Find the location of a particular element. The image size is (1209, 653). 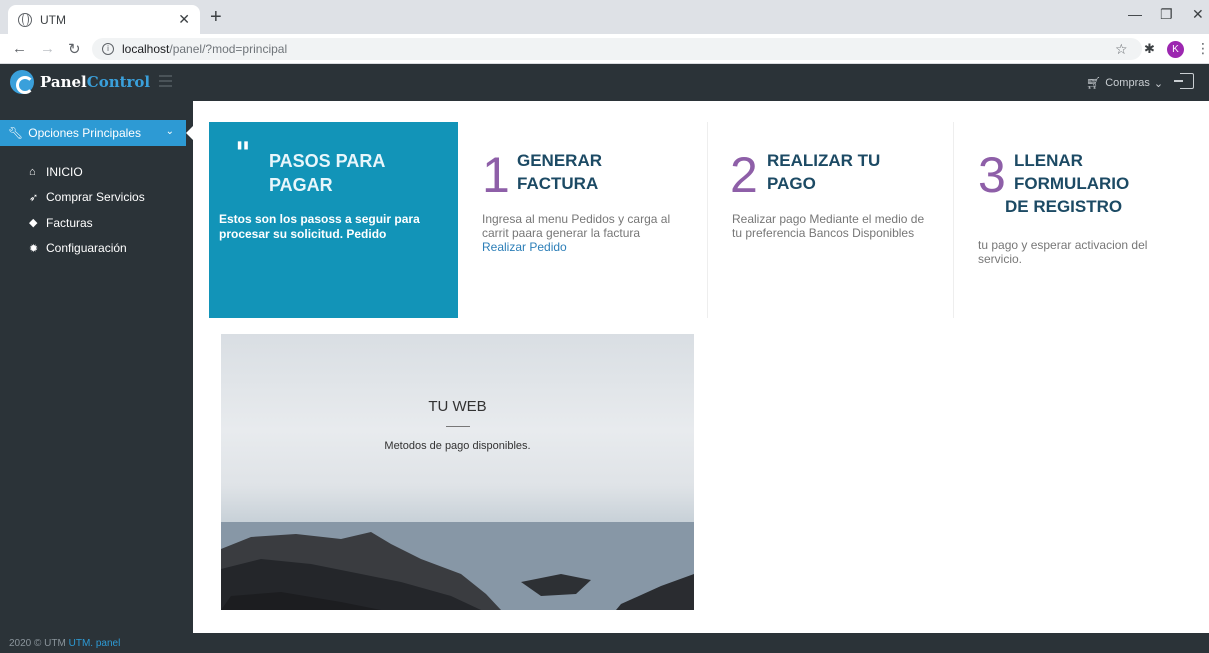

compras-dropdown: 🛒︎ Compras ⌄ is located at coordinates (1124, 83).